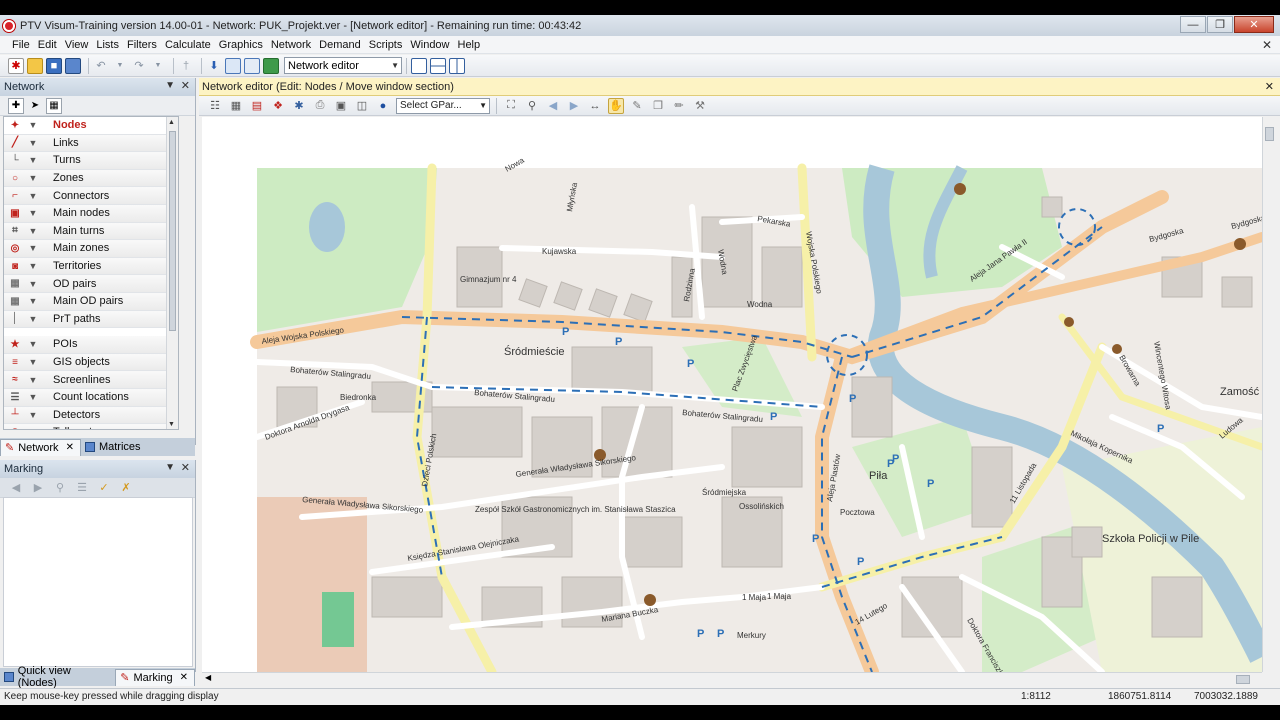 This screenshot has width=1280, height=720. I want to click on add-marking-icon: ✓, so click(104, 488).